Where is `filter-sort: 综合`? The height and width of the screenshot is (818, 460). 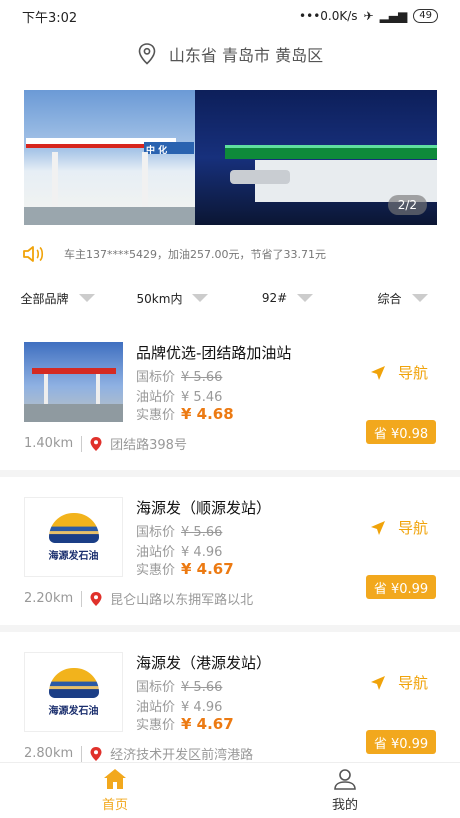 filter-sort: 综合 is located at coordinates (402, 298).